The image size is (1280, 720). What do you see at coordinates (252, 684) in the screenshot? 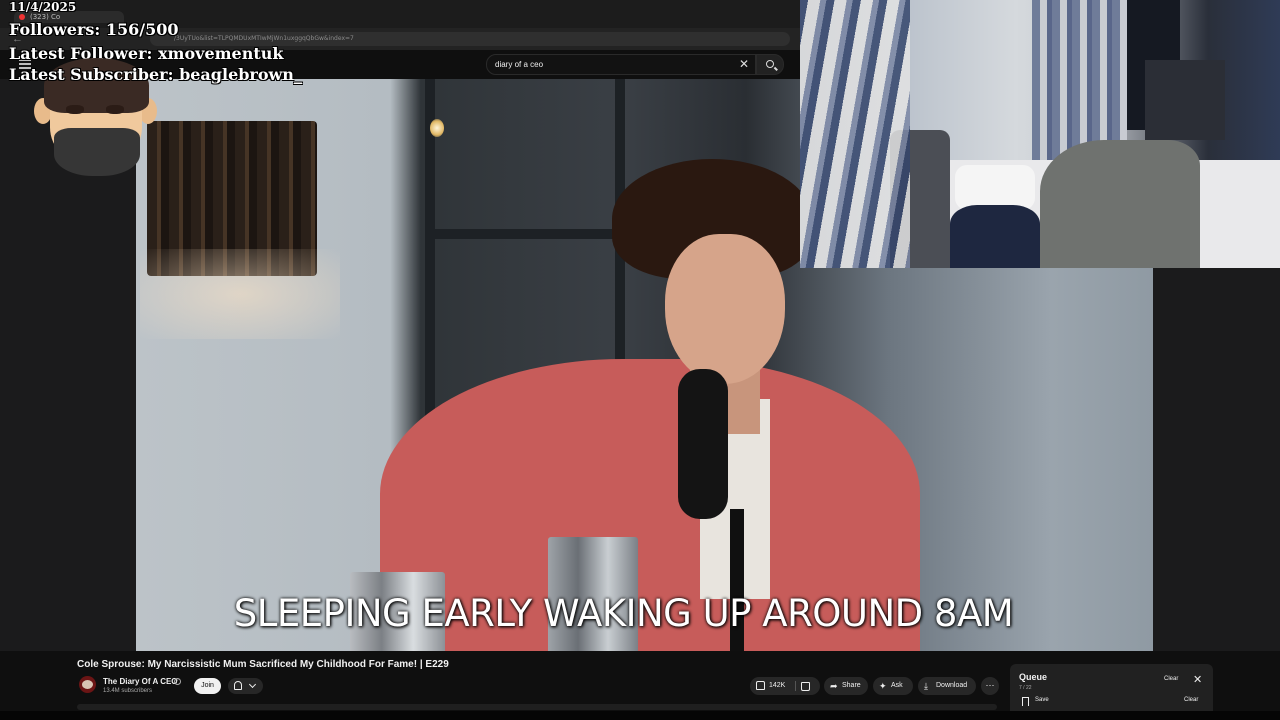
I see `chevron-down-icon` at bounding box center [252, 684].